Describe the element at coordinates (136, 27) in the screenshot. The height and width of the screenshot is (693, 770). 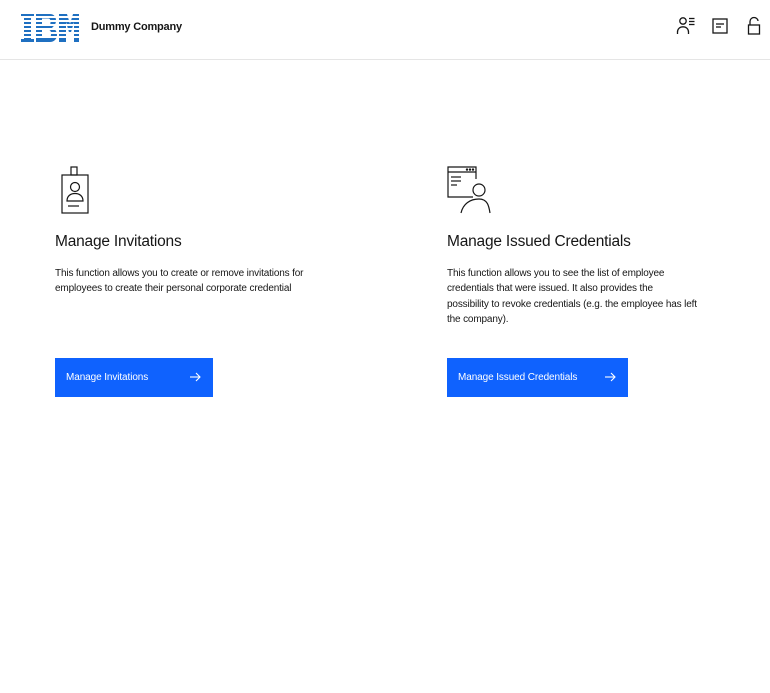
I see `company-name: Dummy Company` at that location.